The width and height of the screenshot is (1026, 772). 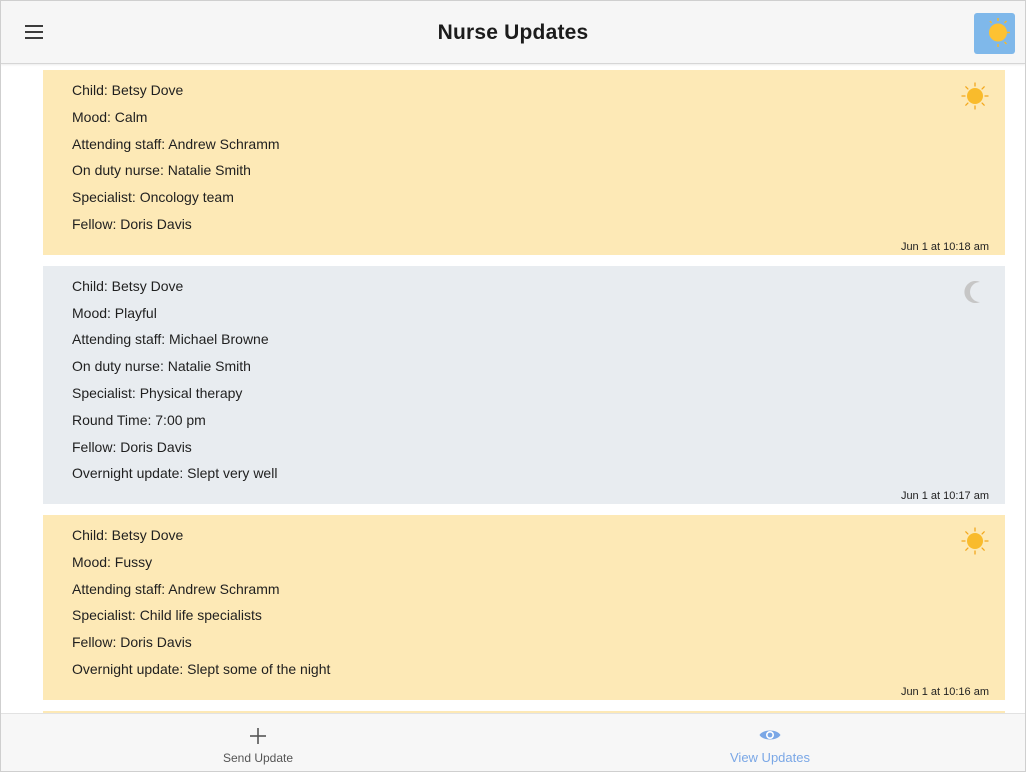 What do you see at coordinates (944, 496) in the screenshot?
I see `timestamp: Jun 1 at 10:17 am` at bounding box center [944, 496].